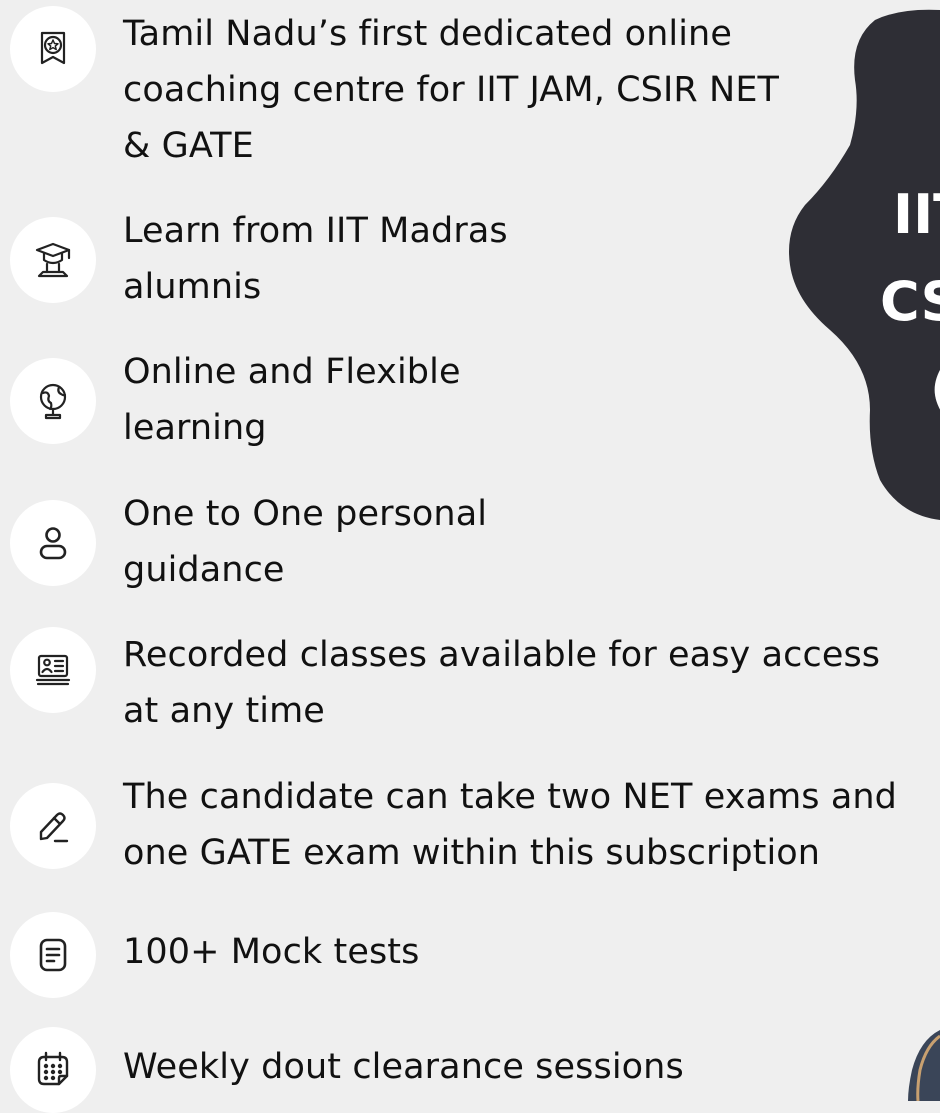  I want to click on feature-text: One to One personal guidance, so click(305, 542).